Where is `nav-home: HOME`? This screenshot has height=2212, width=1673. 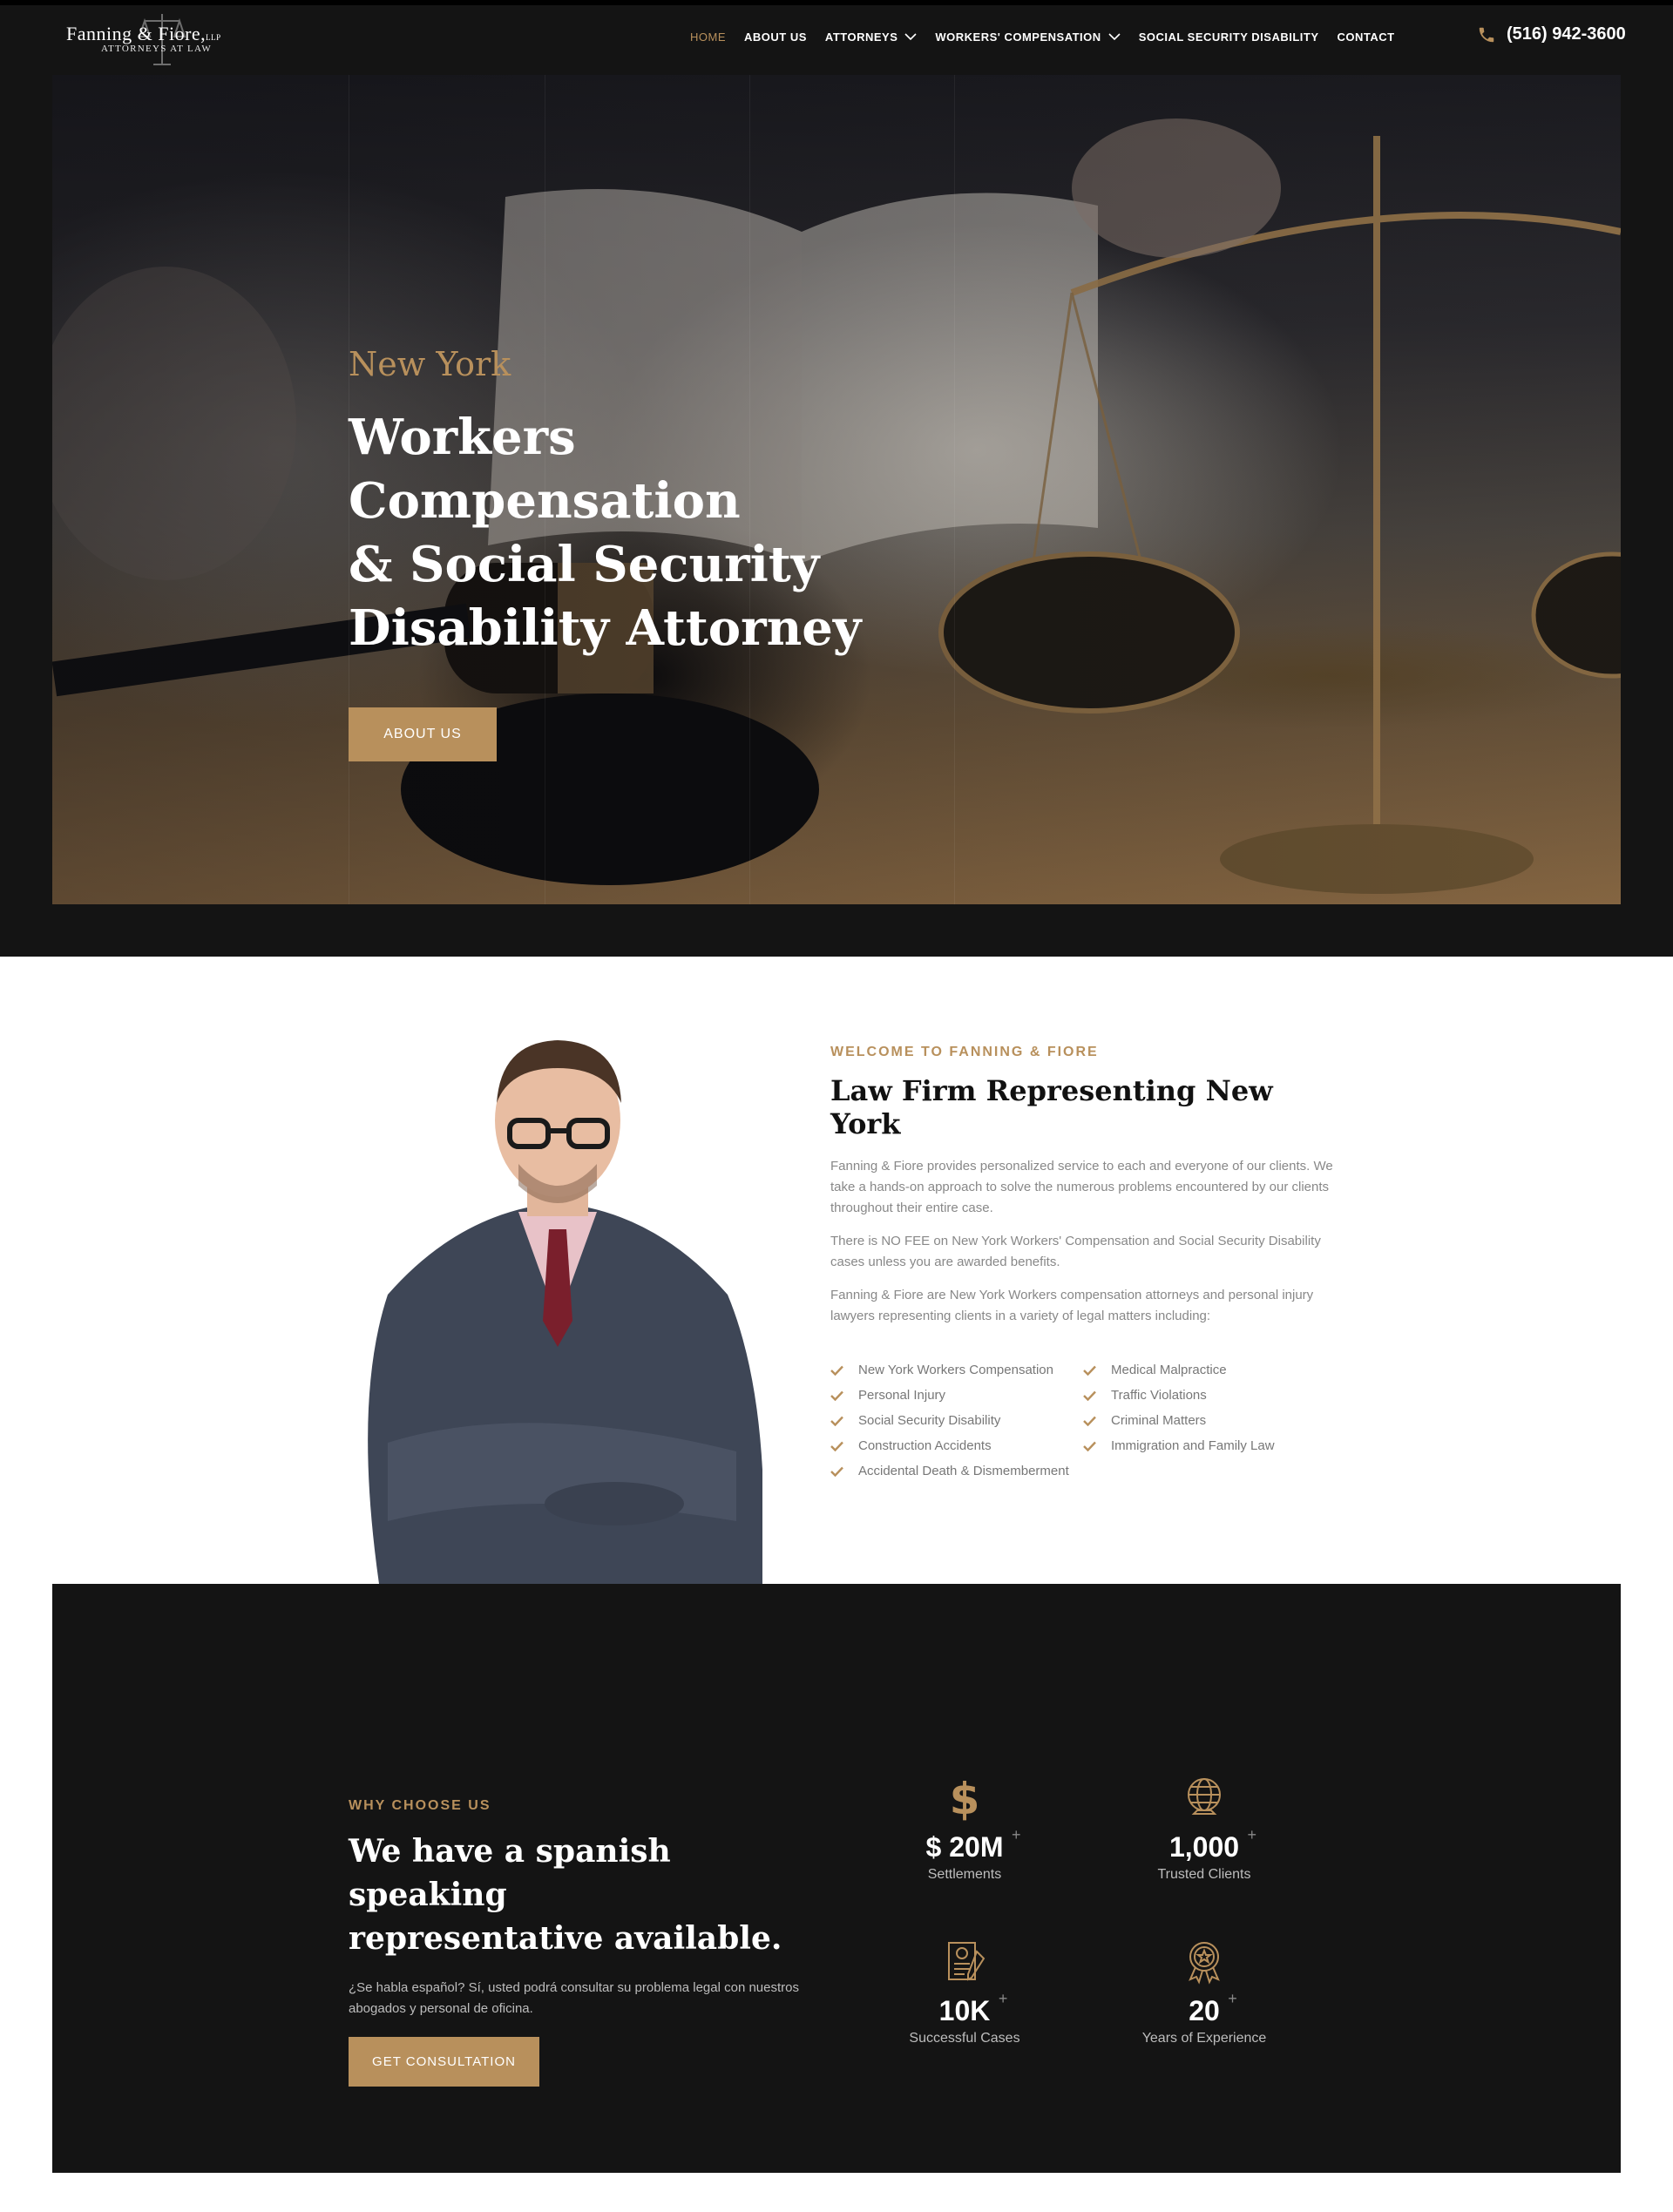
nav-home: HOME is located at coordinates (708, 37).